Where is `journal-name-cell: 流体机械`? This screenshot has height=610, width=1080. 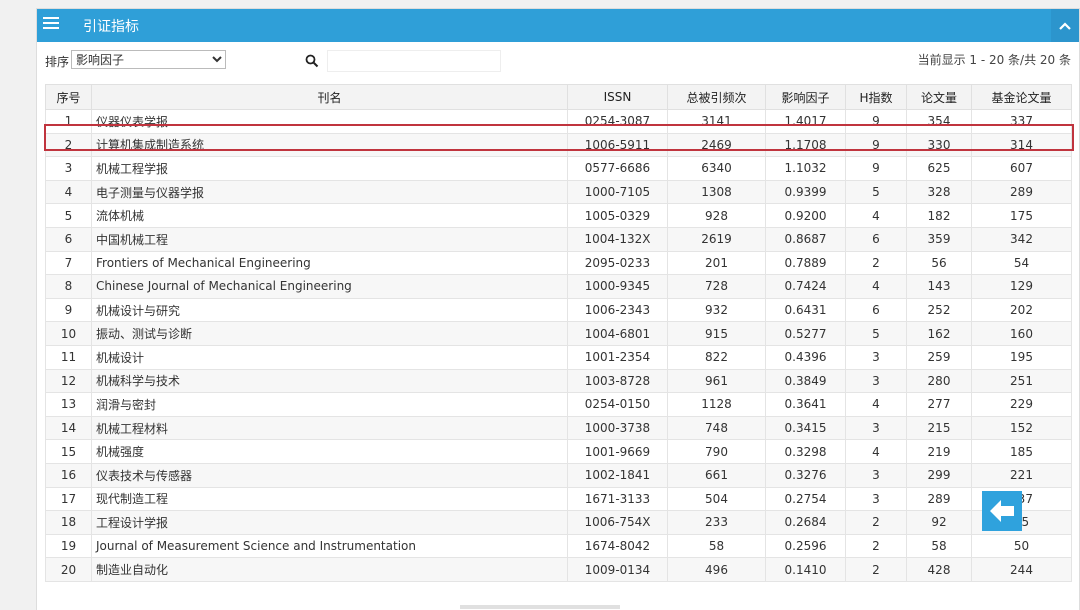
journal-name-cell: 流体机械 is located at coordinates (329, 215).